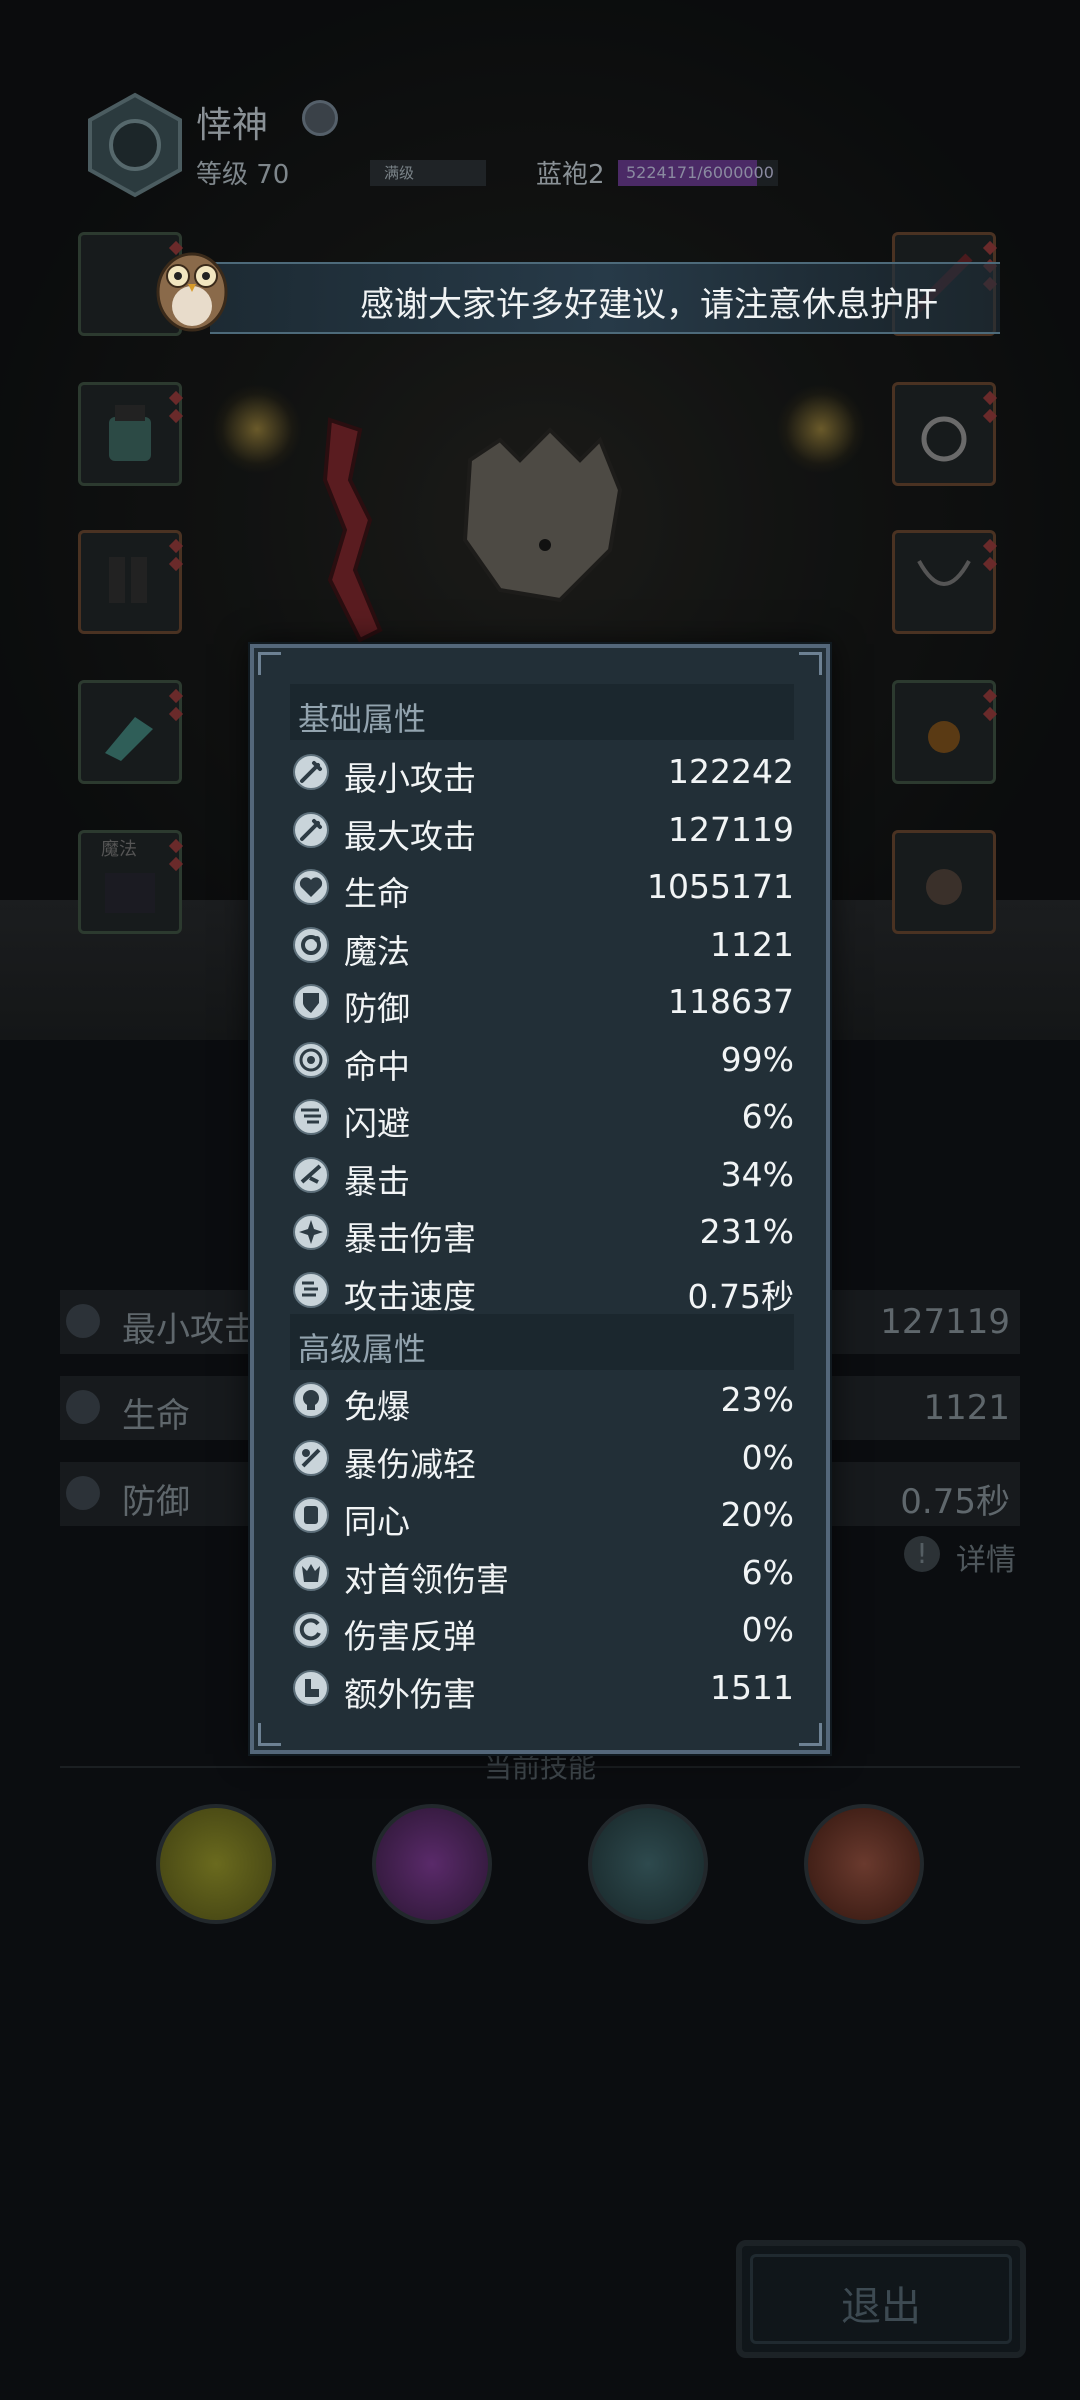  I want to click on attribute-value: 23%, so click(757, 1399).